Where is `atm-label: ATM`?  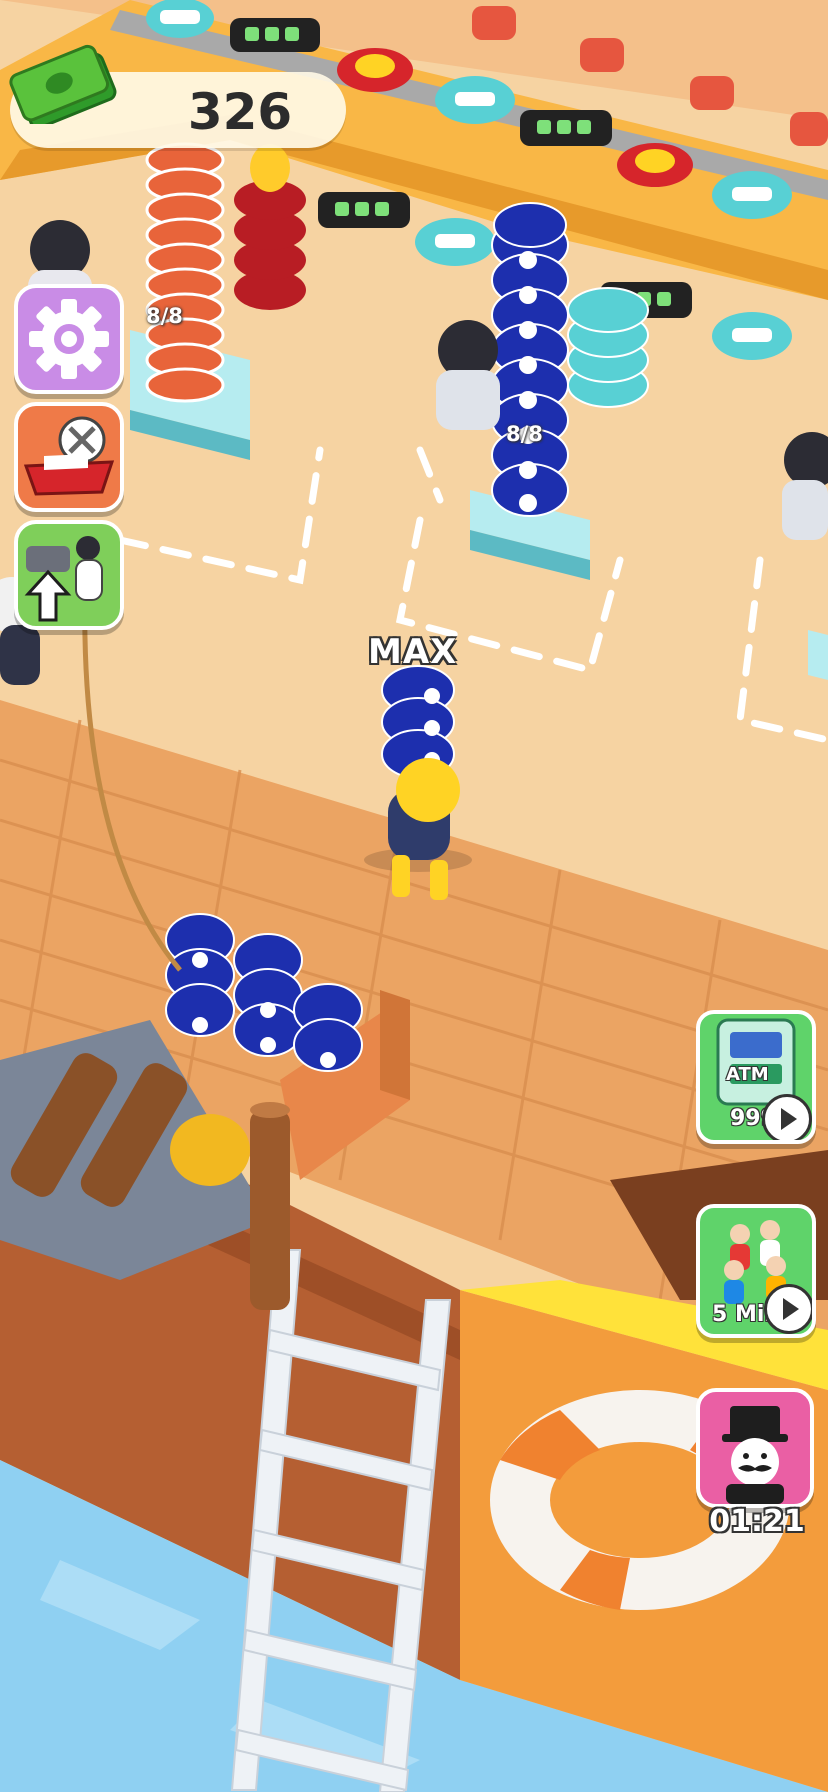 atm-label: ATM is located at coordinates (747, 1074).